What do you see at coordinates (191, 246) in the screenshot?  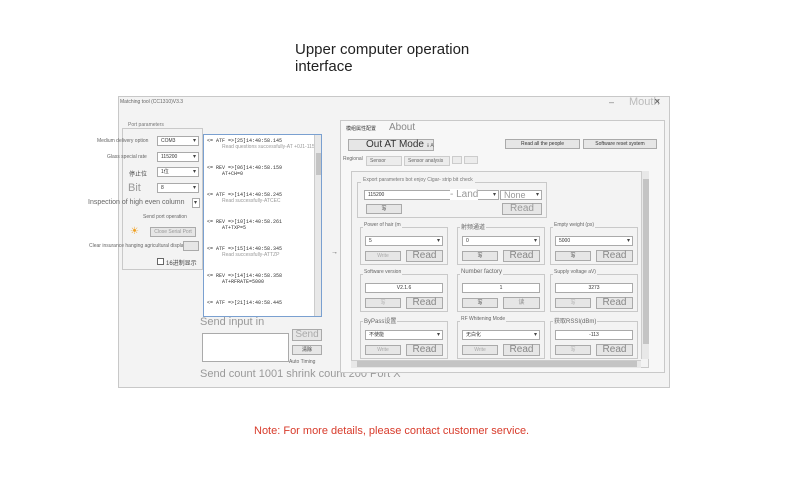 I see `clear-display-button` at bounding box center [191, 246].